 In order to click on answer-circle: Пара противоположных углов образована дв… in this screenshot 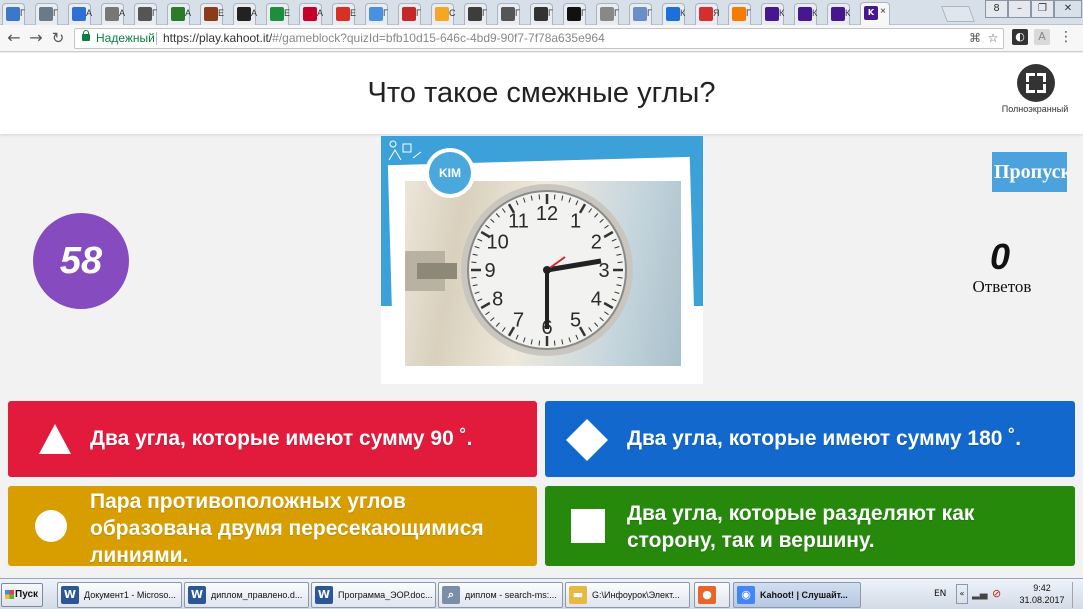, I will do `click(272, 526)`.